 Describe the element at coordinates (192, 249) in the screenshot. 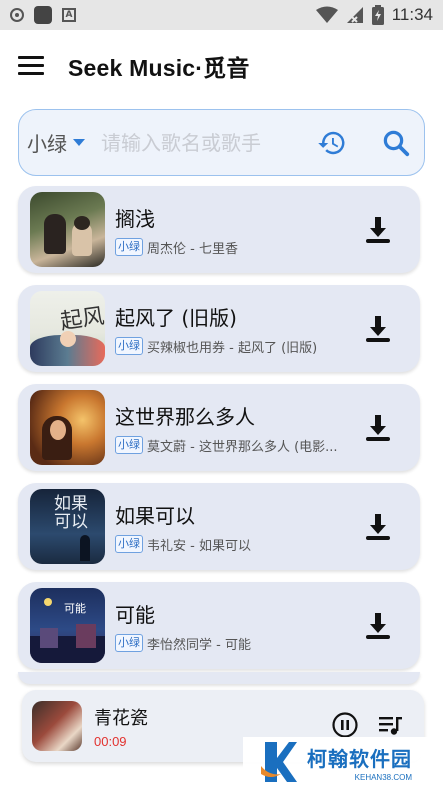

I see `song-subtitle: 周杰伦 - 七里香` at that location.